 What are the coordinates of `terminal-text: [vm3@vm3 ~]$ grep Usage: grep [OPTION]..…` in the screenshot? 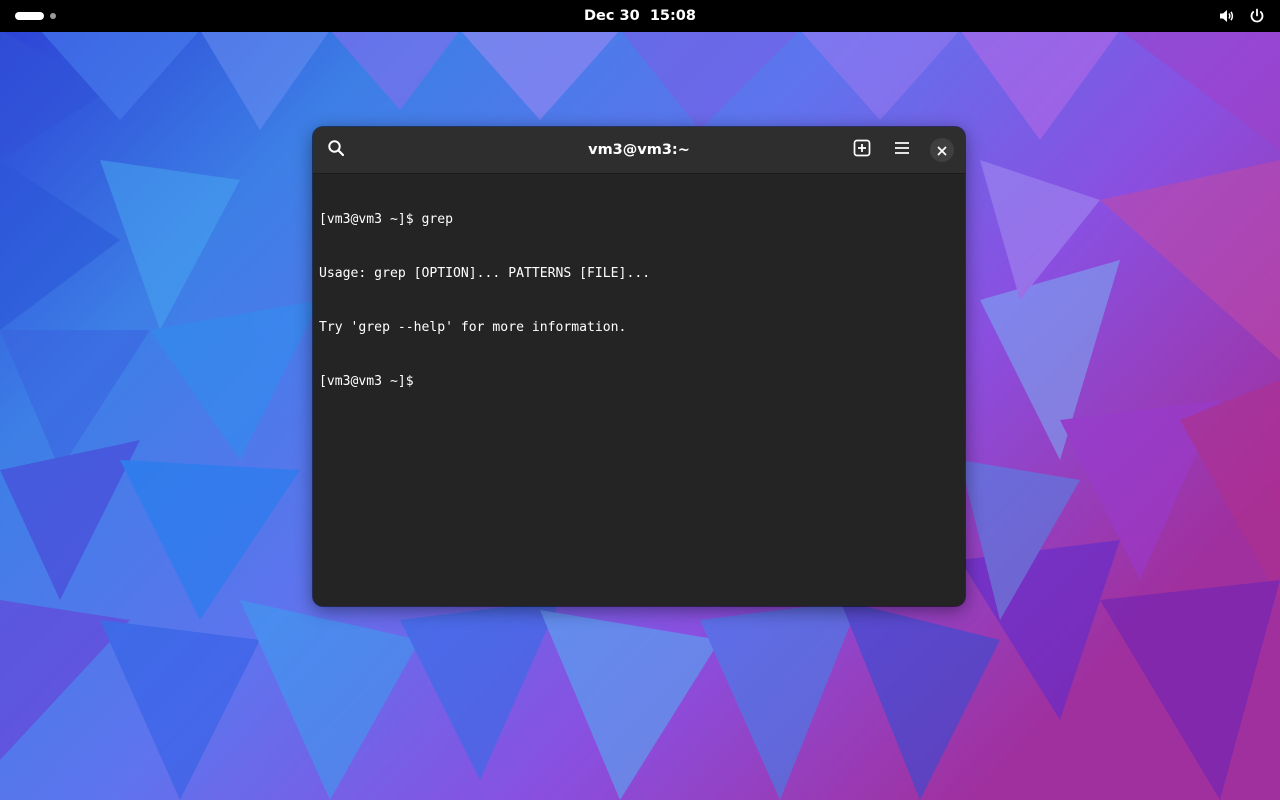 It's located at (484, 301).